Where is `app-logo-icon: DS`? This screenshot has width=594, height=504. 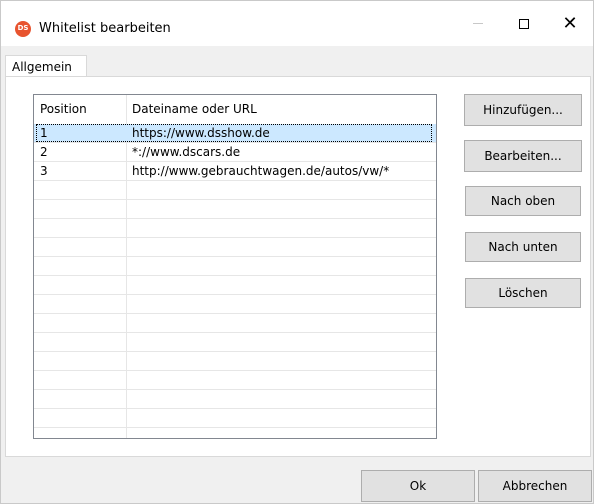 app-logo-icon: DS is located at coordinates (23, 29).